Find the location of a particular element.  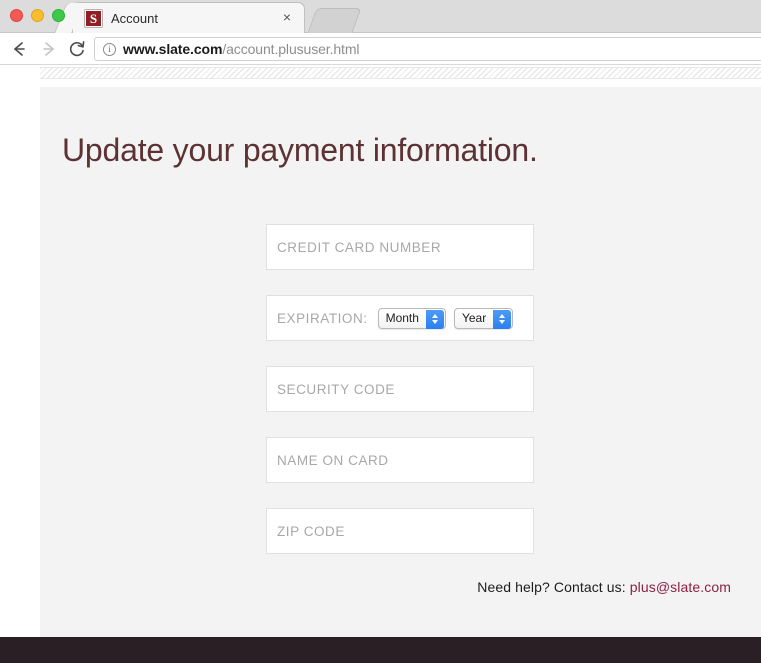

minimize-window-button is located at coordinates (37, 15).